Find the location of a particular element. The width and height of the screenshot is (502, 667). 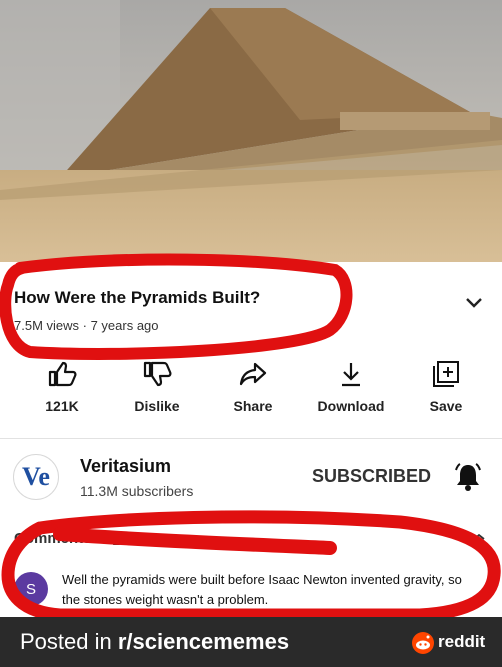

reddit-wordmark: reddit is located at coordinates (462, 641).